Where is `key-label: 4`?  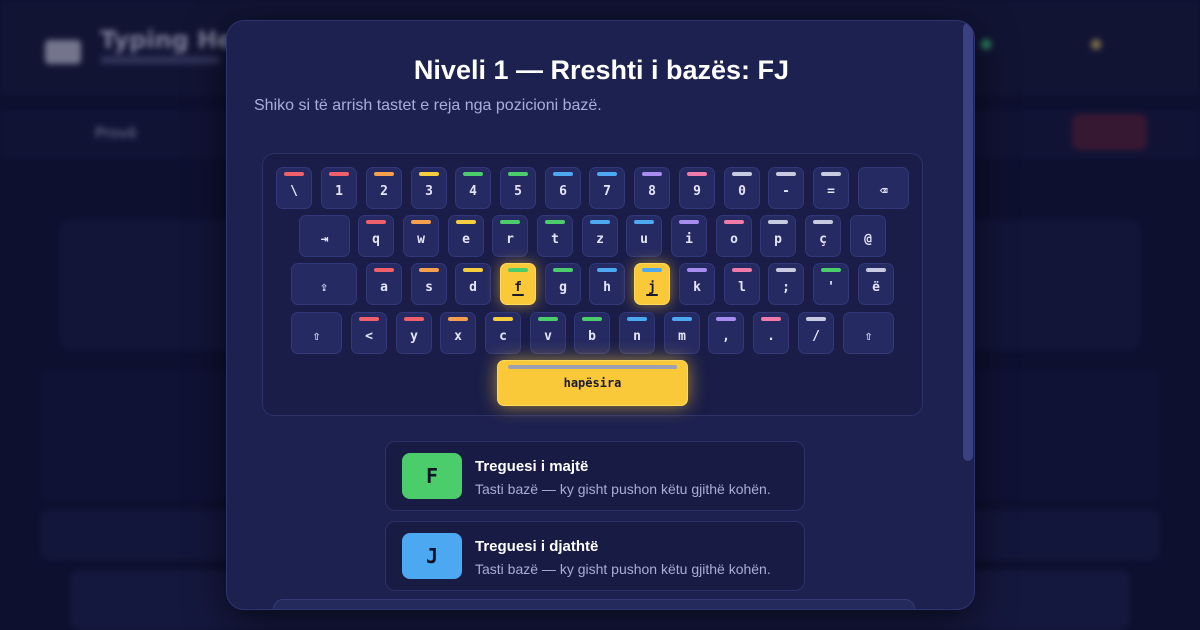
key-label: 4 is located at coordinates (473, 191).